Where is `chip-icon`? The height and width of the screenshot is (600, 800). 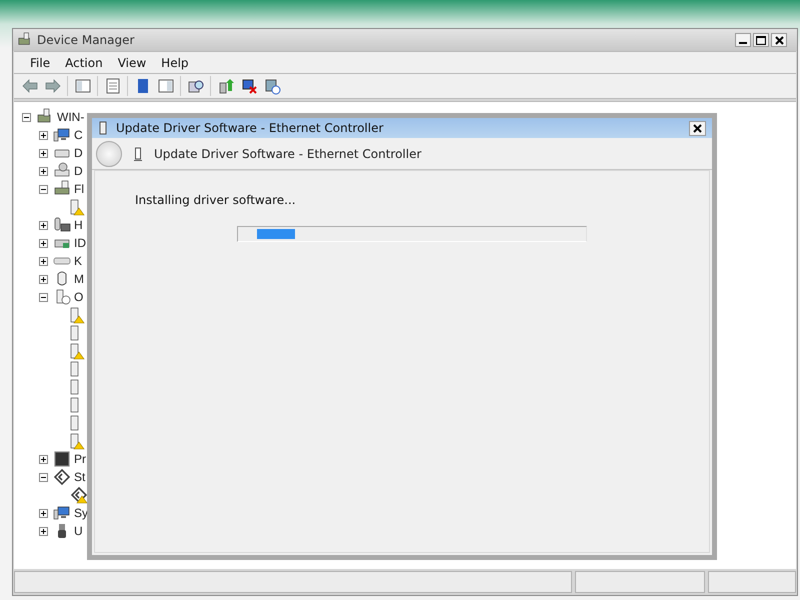 chip-icon is located at coordinates (62, 459).